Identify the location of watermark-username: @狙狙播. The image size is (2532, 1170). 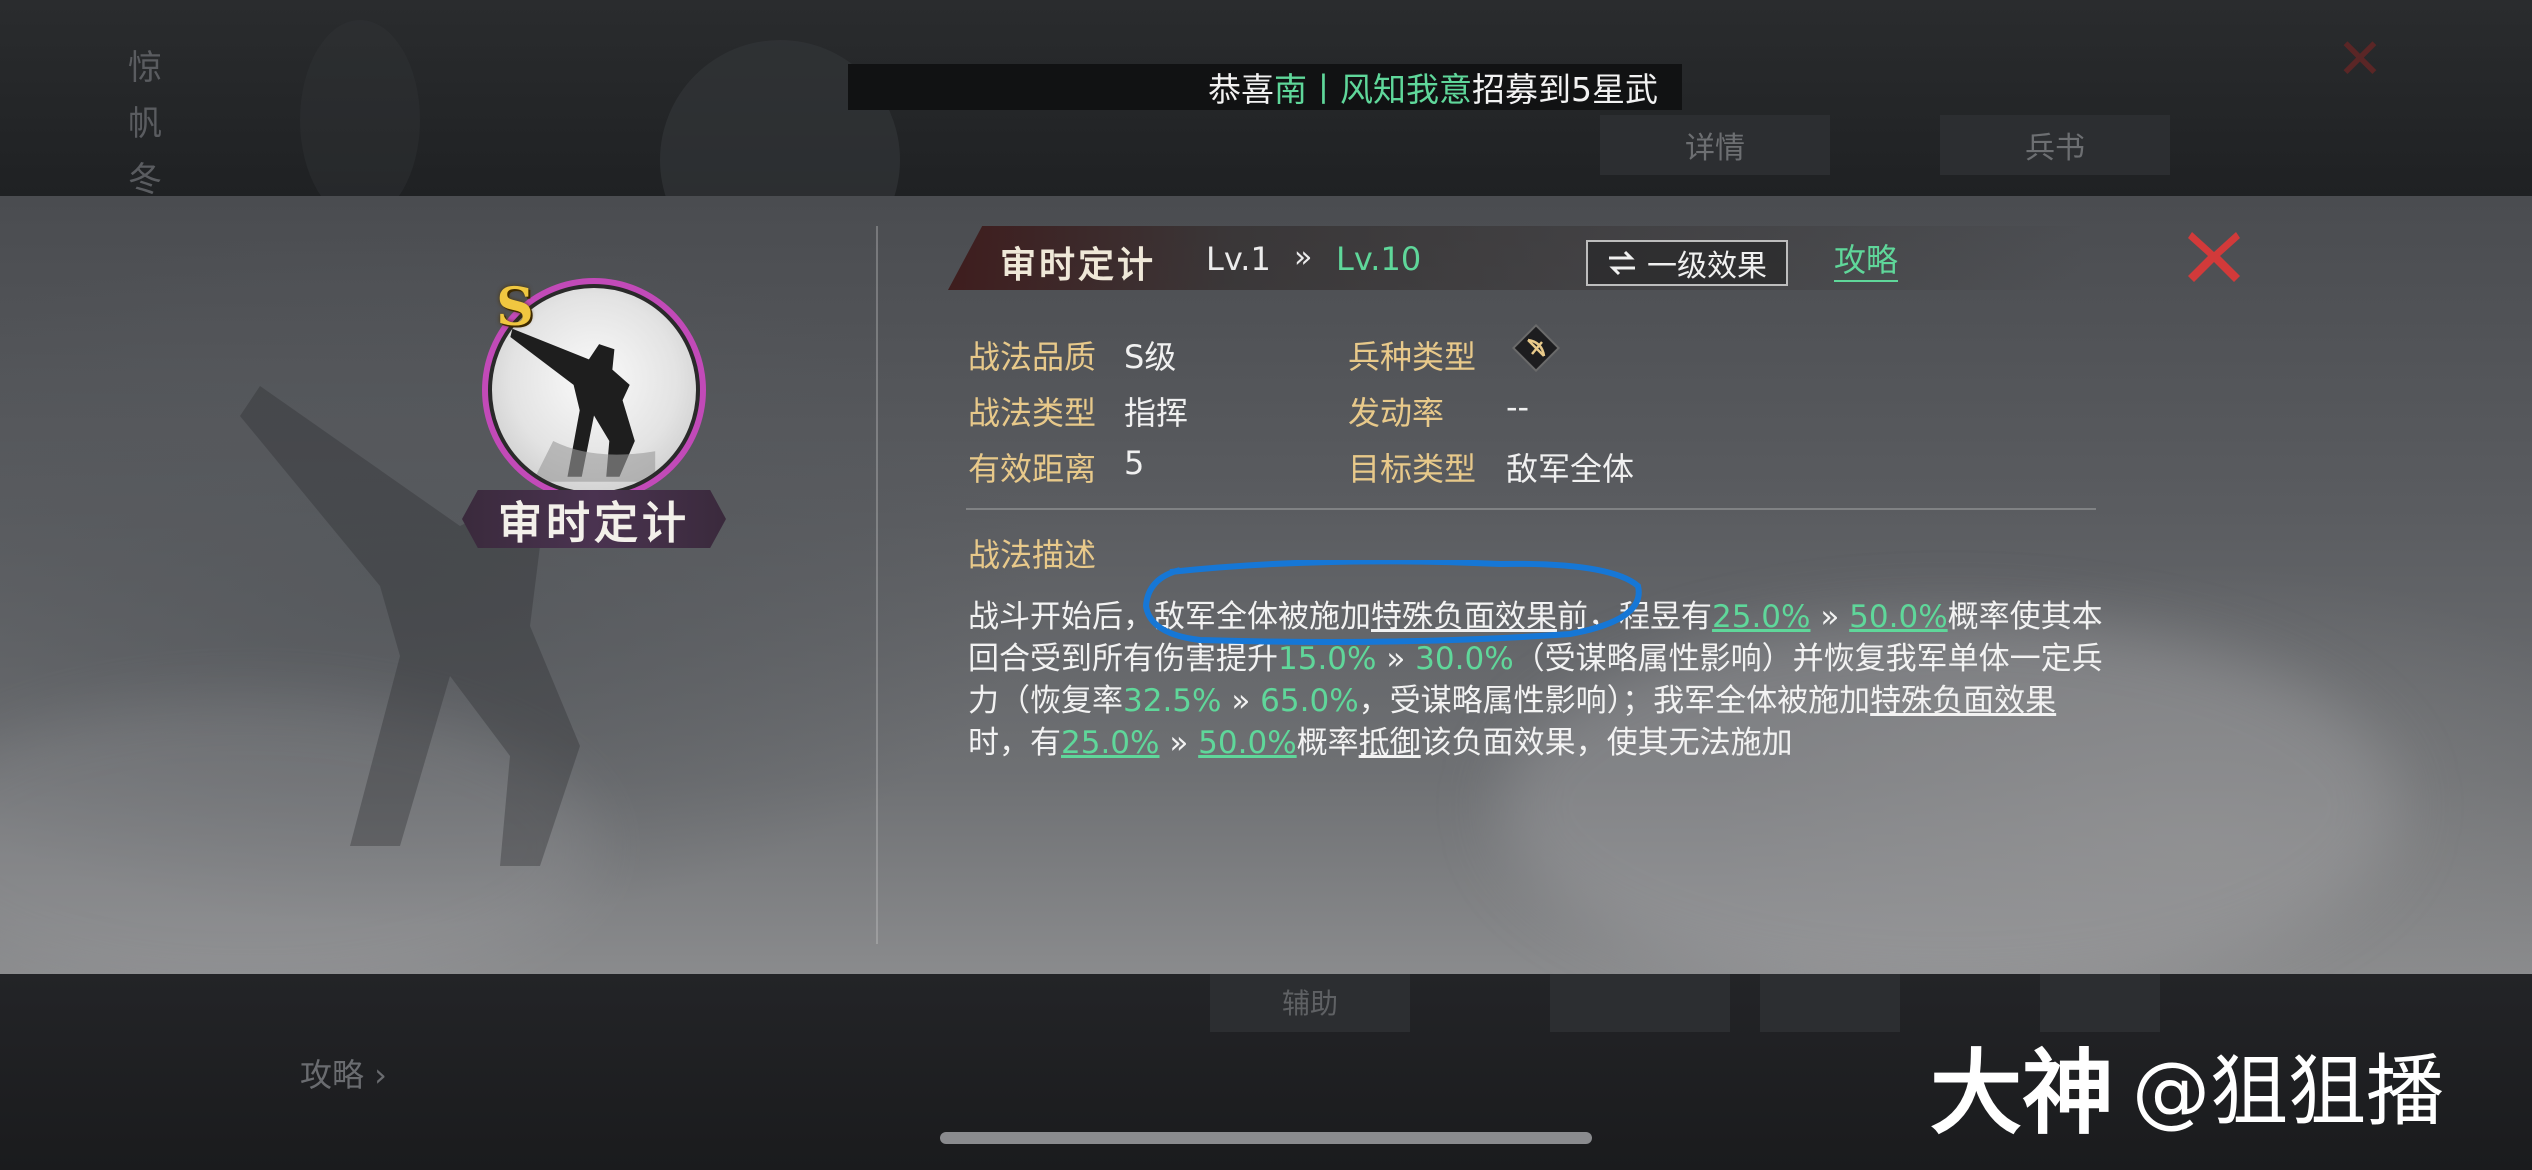
(2288, 1092).